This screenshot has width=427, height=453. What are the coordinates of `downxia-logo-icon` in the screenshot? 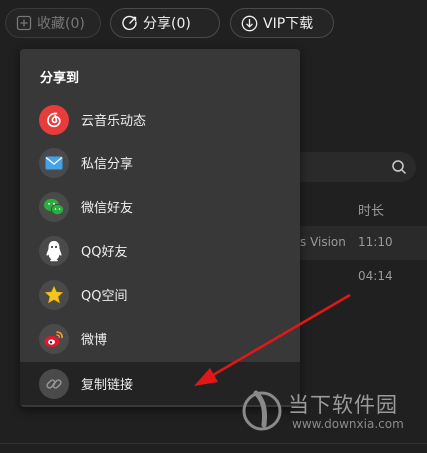 It's located at (262, 410).